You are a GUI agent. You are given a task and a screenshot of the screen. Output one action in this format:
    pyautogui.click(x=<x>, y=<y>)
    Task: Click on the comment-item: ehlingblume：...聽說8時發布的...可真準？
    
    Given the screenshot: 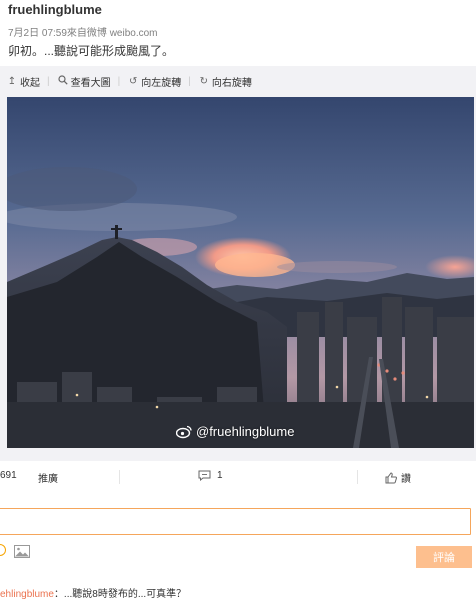 What is the action you would take?
    pyautogui.click(x=93, y=592)
    